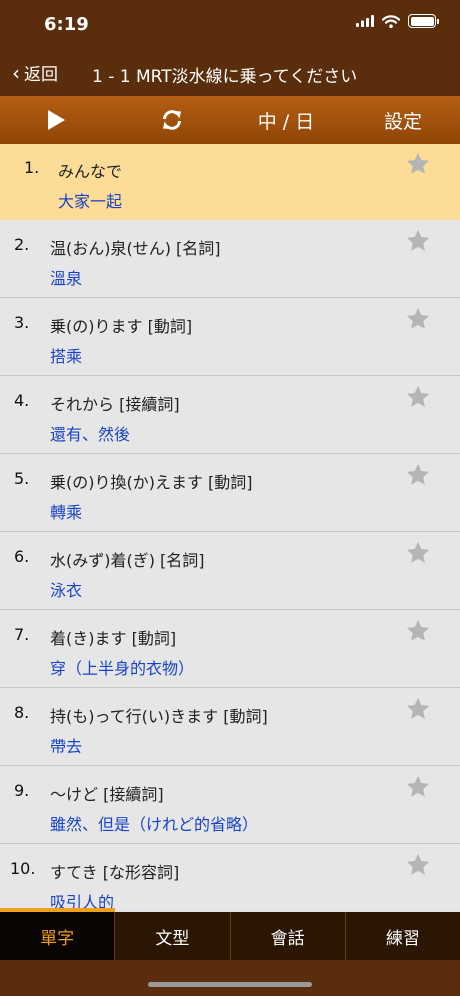 This screenshot has width=460, height=996. What do you see at coordinates (230, 649) in the screenshot?
I see `vocab-row: 7. 着(き)ます [動詞] 穿（上半身的衣物）` at bounding box center [230, 649].